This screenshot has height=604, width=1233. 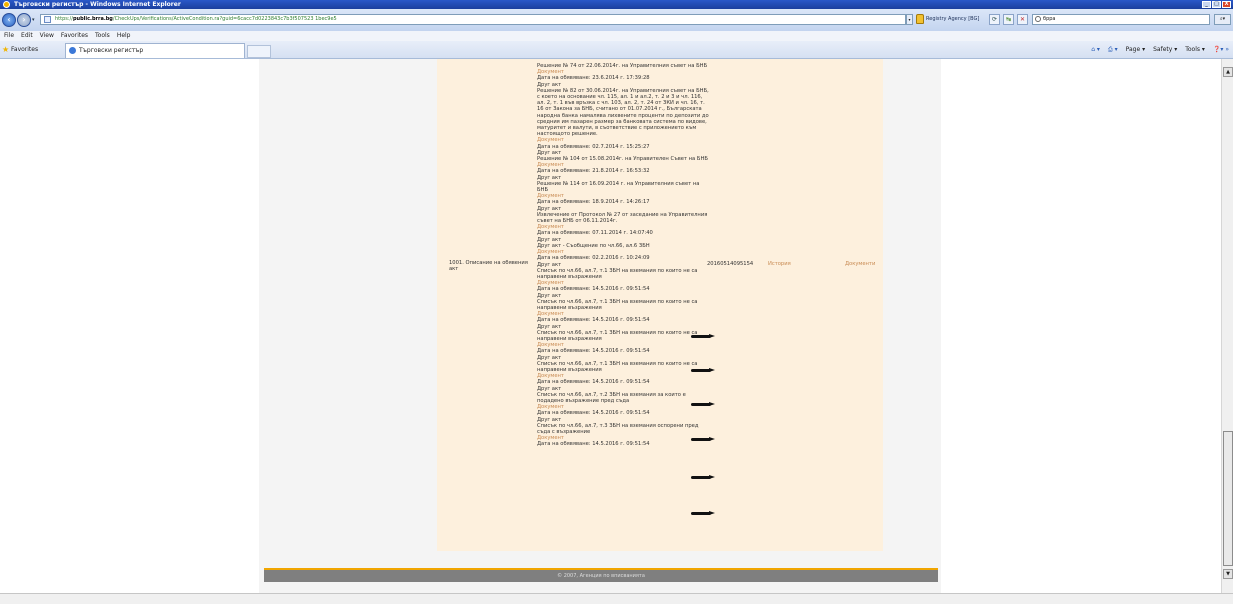 What do you see at coordinates (72, 50) in the screenshot?
I see `ie-tab-icon` at bounding box center [72, 50].